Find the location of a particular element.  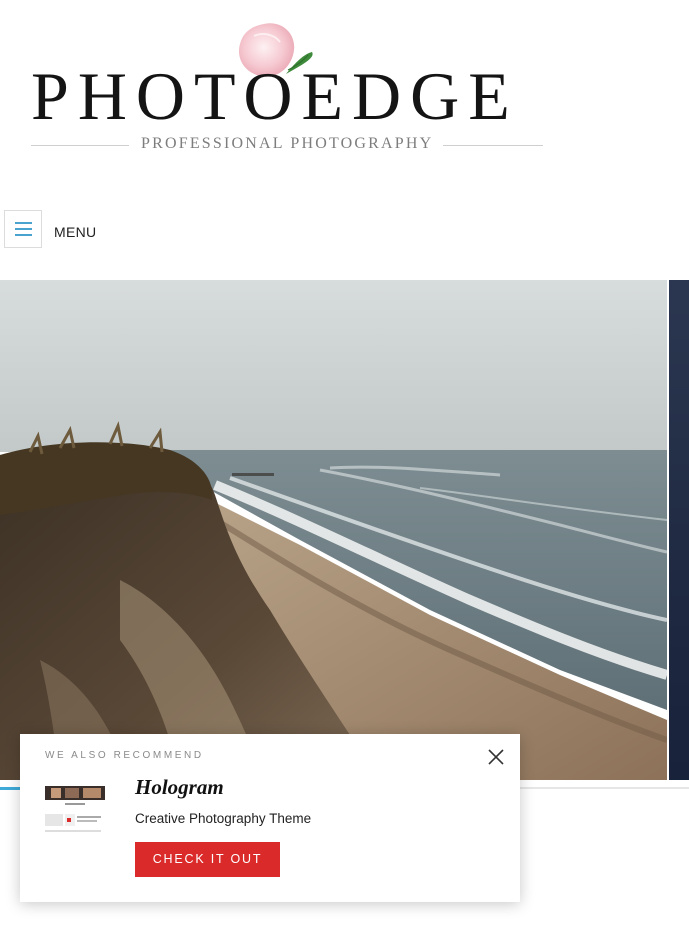

popup-title: Hologram is located at coordinates (179, 787).